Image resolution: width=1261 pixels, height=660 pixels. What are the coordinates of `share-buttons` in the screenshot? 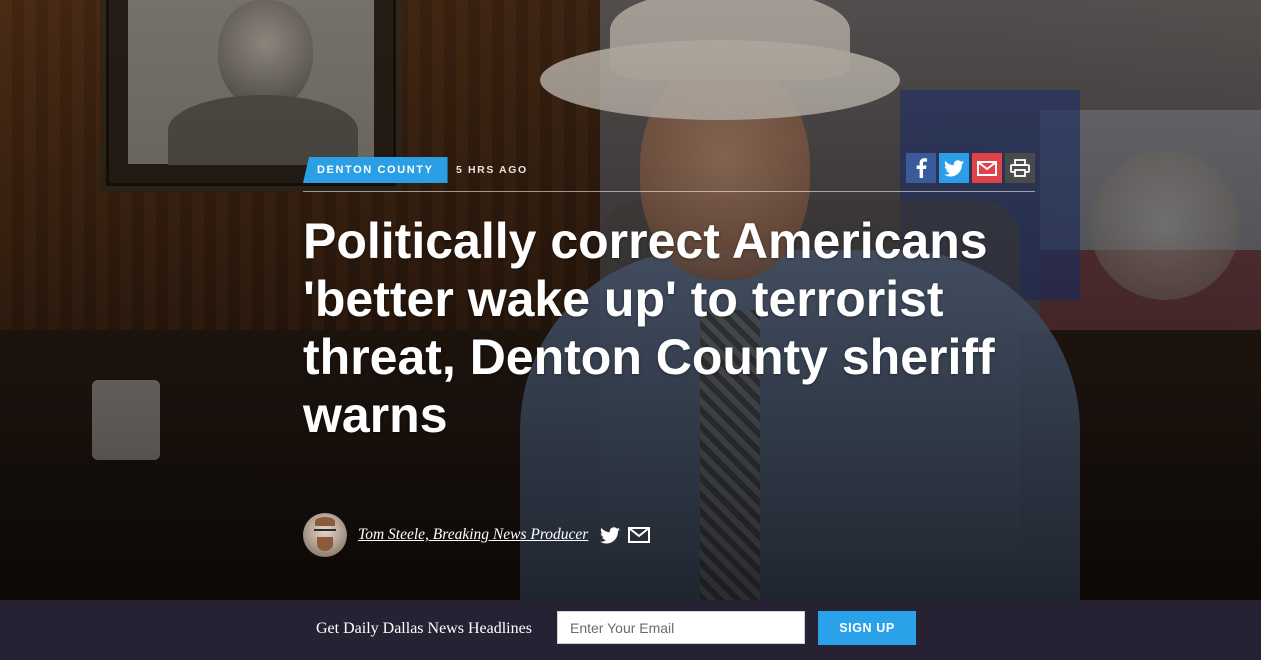 It's located at (970, 168).